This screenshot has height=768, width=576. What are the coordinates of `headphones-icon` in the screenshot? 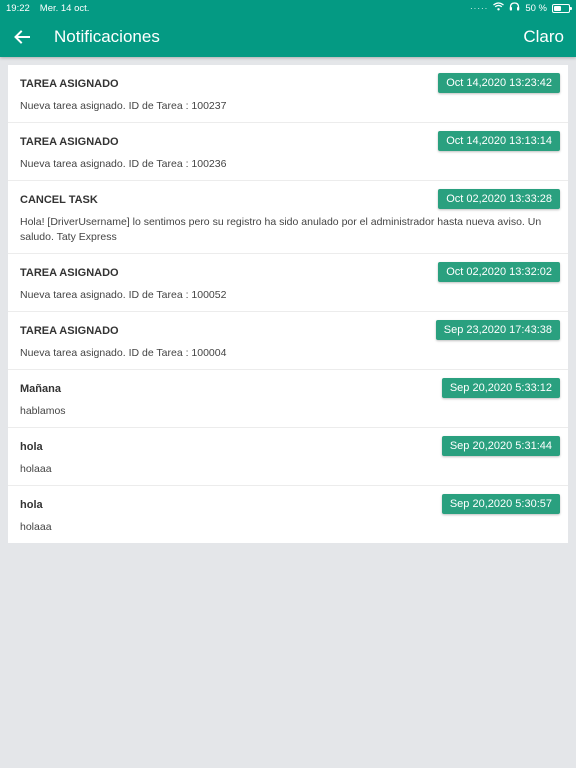 It's located at (514, 8).